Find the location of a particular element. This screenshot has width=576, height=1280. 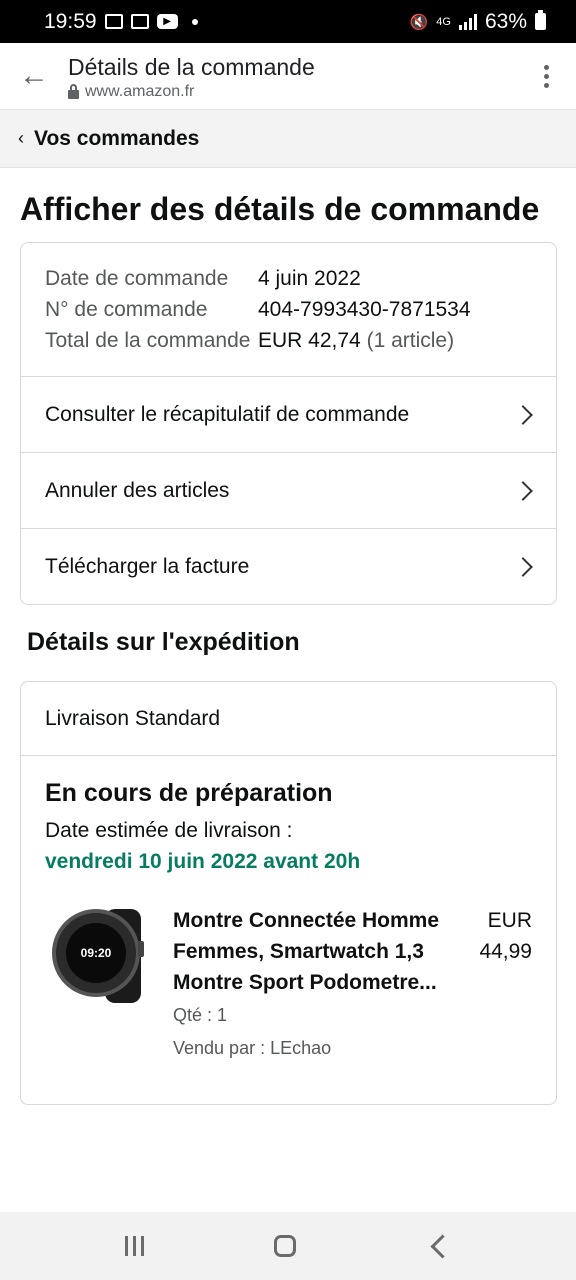

url-host: www.amazon.fr is located at coordinates (140, 91).